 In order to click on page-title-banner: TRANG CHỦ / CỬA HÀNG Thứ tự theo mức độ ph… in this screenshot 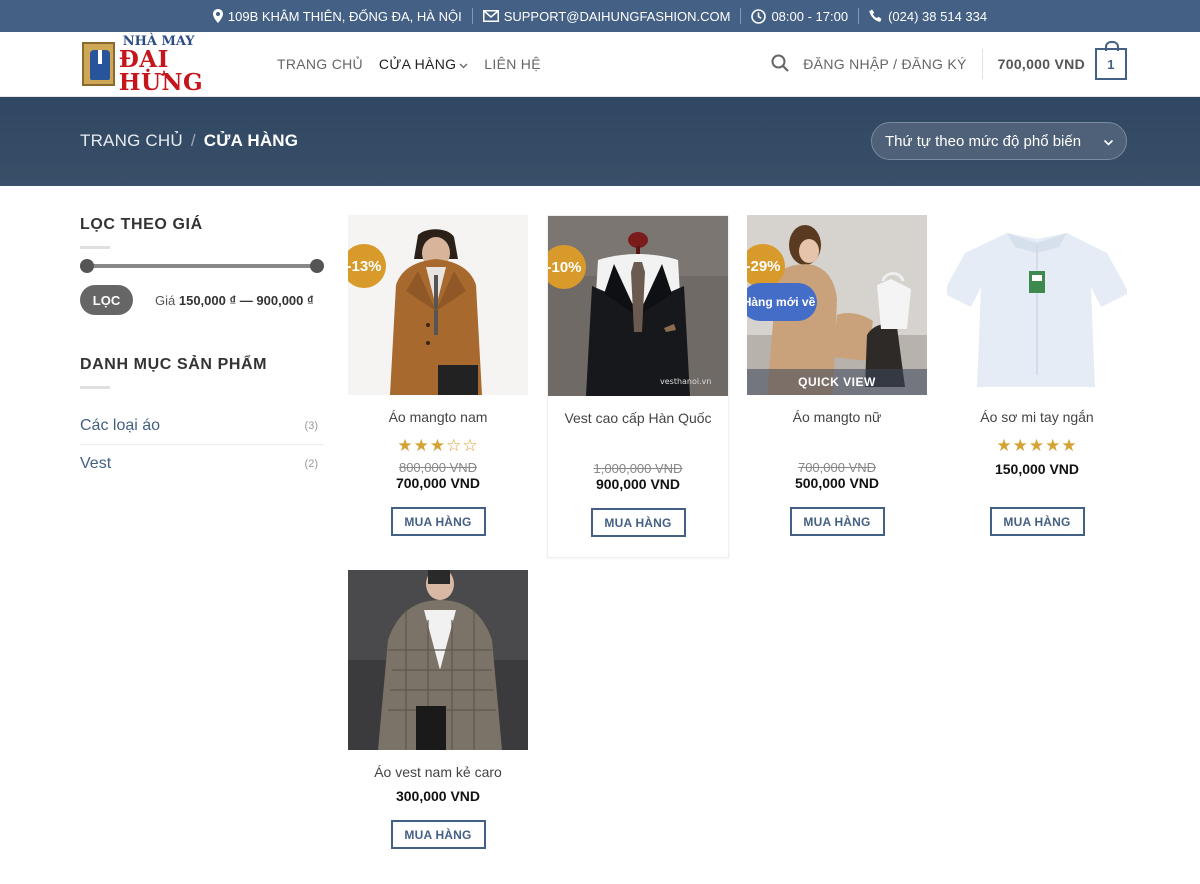, I will do `click(600, 141)`.